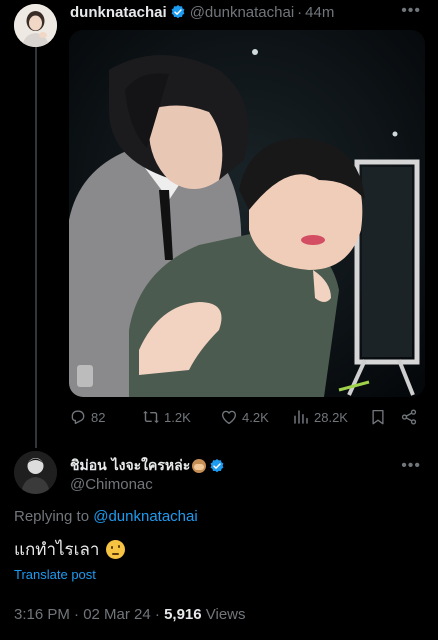 The height and width of the screenshot is (640, 438). I want to click on bookmark-button, so click(380, 417).